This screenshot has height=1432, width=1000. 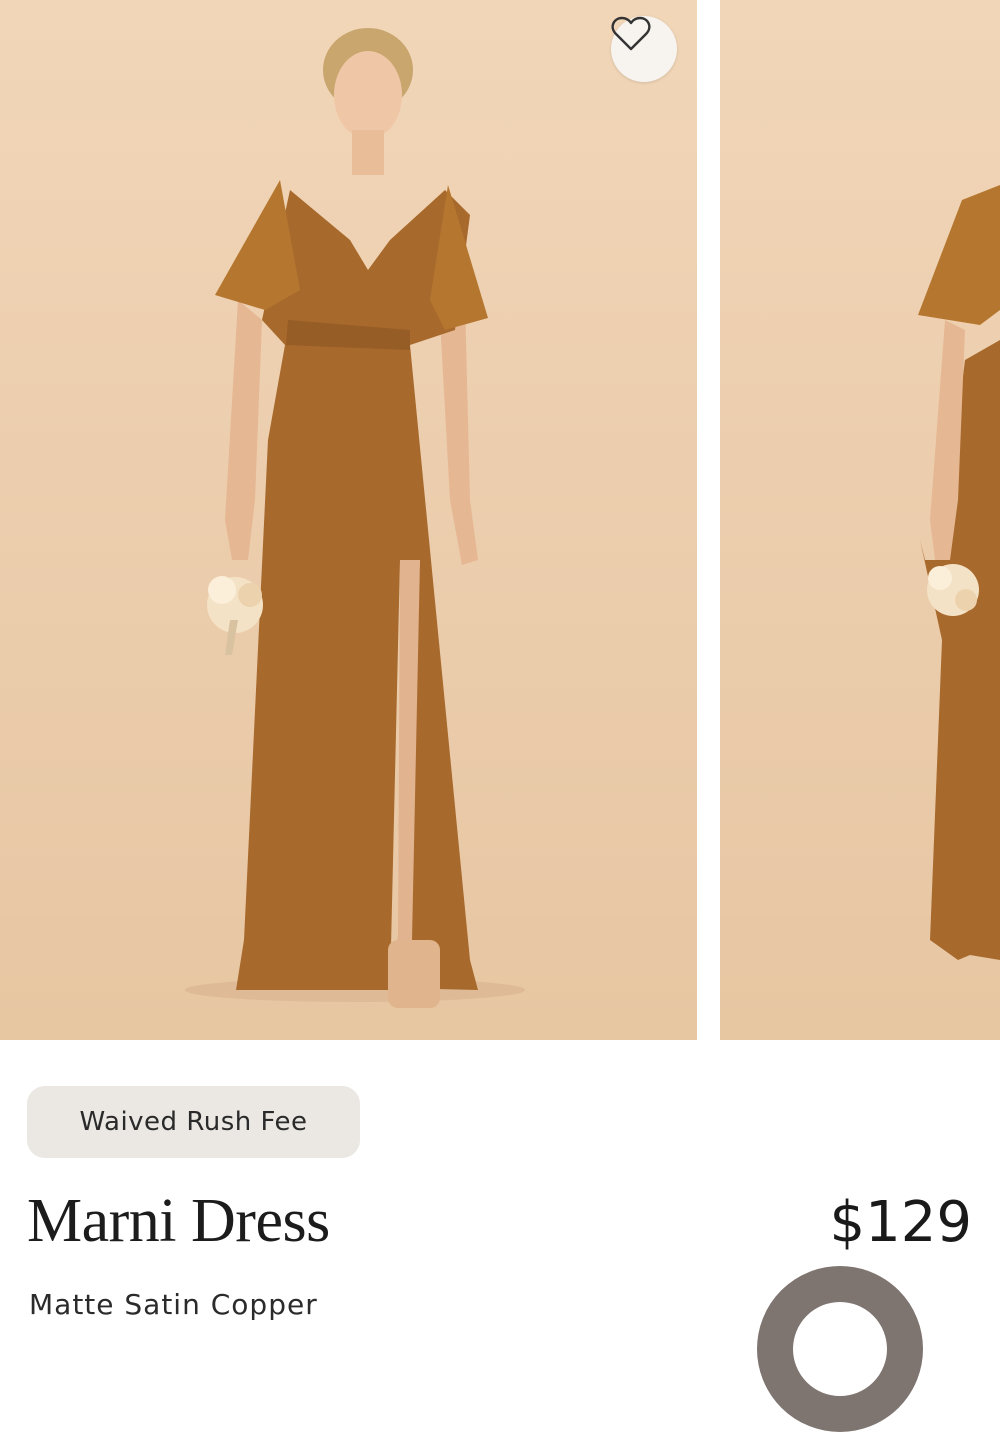 What do you see at coordinates (173, 1304) in the screenshot?
I see `product-color-name: Matte Satin Copper` at bounding box center [173, 1304].